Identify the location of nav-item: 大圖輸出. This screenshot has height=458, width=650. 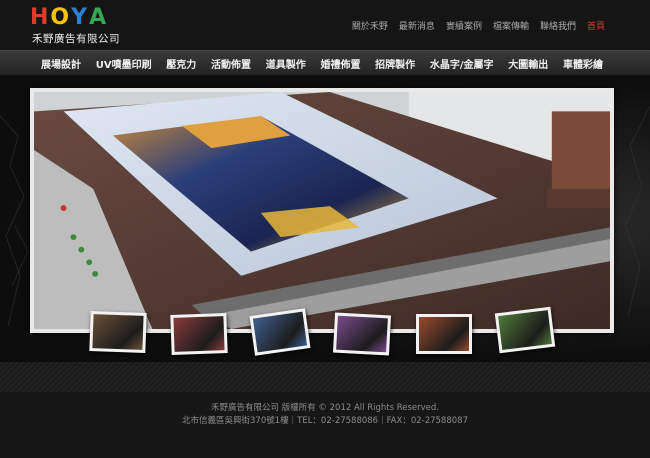
(528, 63).